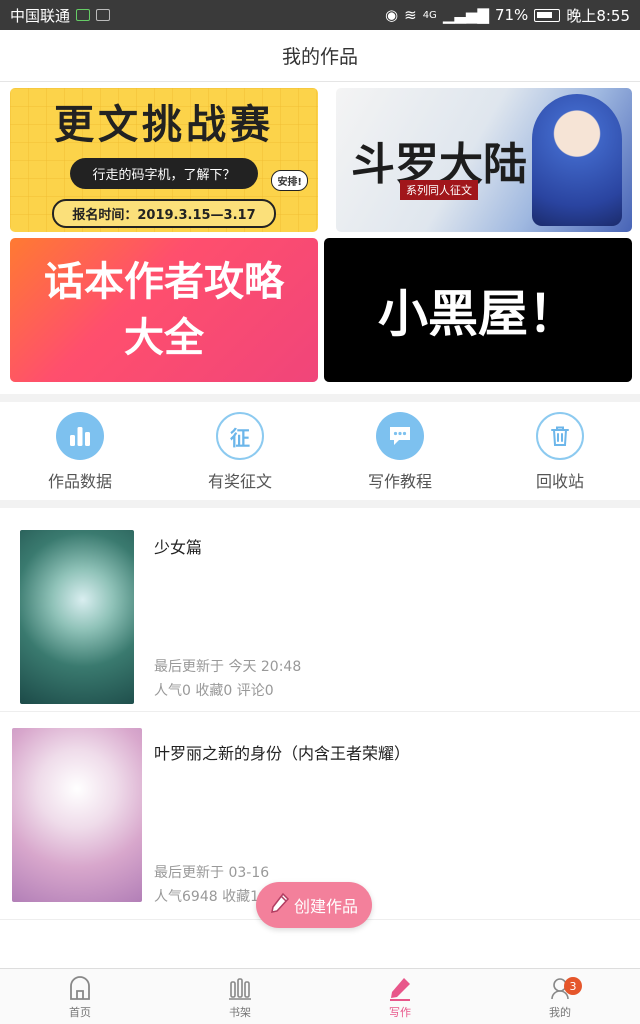 Image resolution: width=640 pixels, height=1024 pixels. I want to click on page-header: 我的作品, so click(320, 56).